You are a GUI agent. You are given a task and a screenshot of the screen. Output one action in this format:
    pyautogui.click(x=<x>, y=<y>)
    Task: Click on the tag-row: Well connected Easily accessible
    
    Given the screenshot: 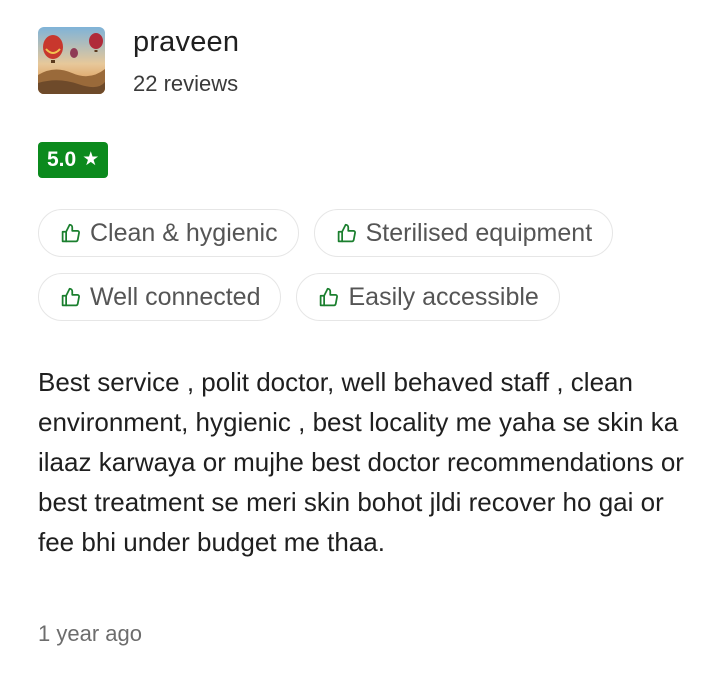 What is the action you would take?
    pyautogui.click(x=368, y=297)
    